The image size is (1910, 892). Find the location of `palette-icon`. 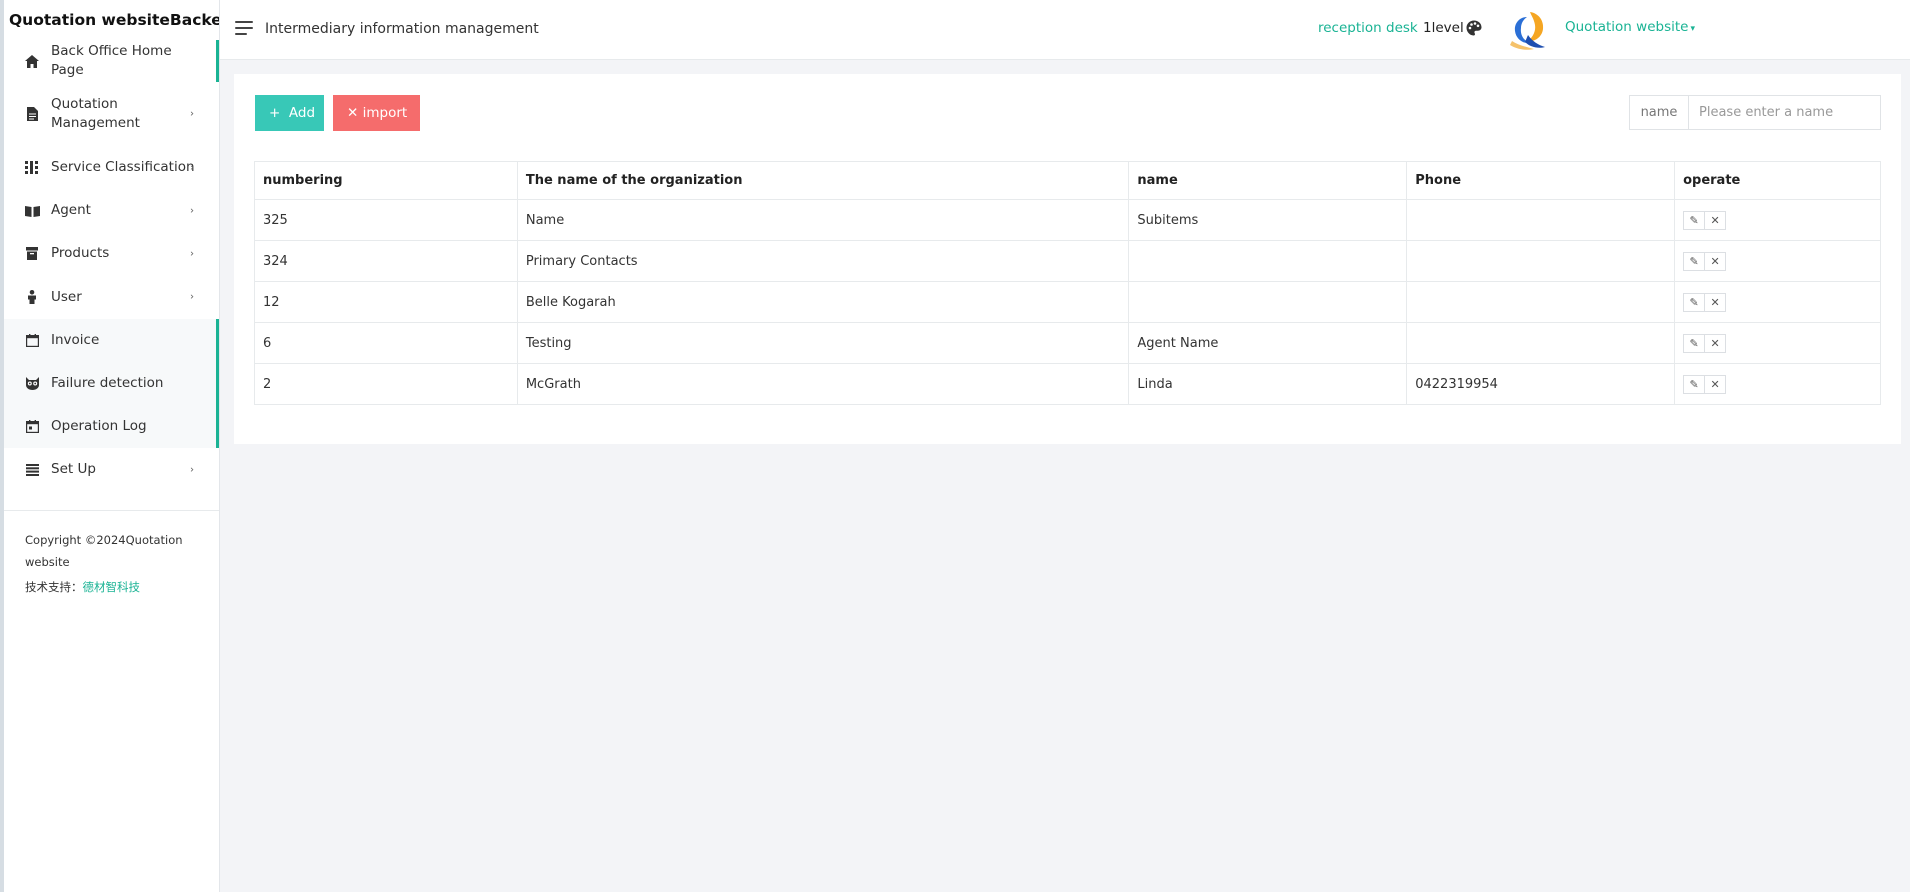

palette-icon is located at coordinates (1474, 28).